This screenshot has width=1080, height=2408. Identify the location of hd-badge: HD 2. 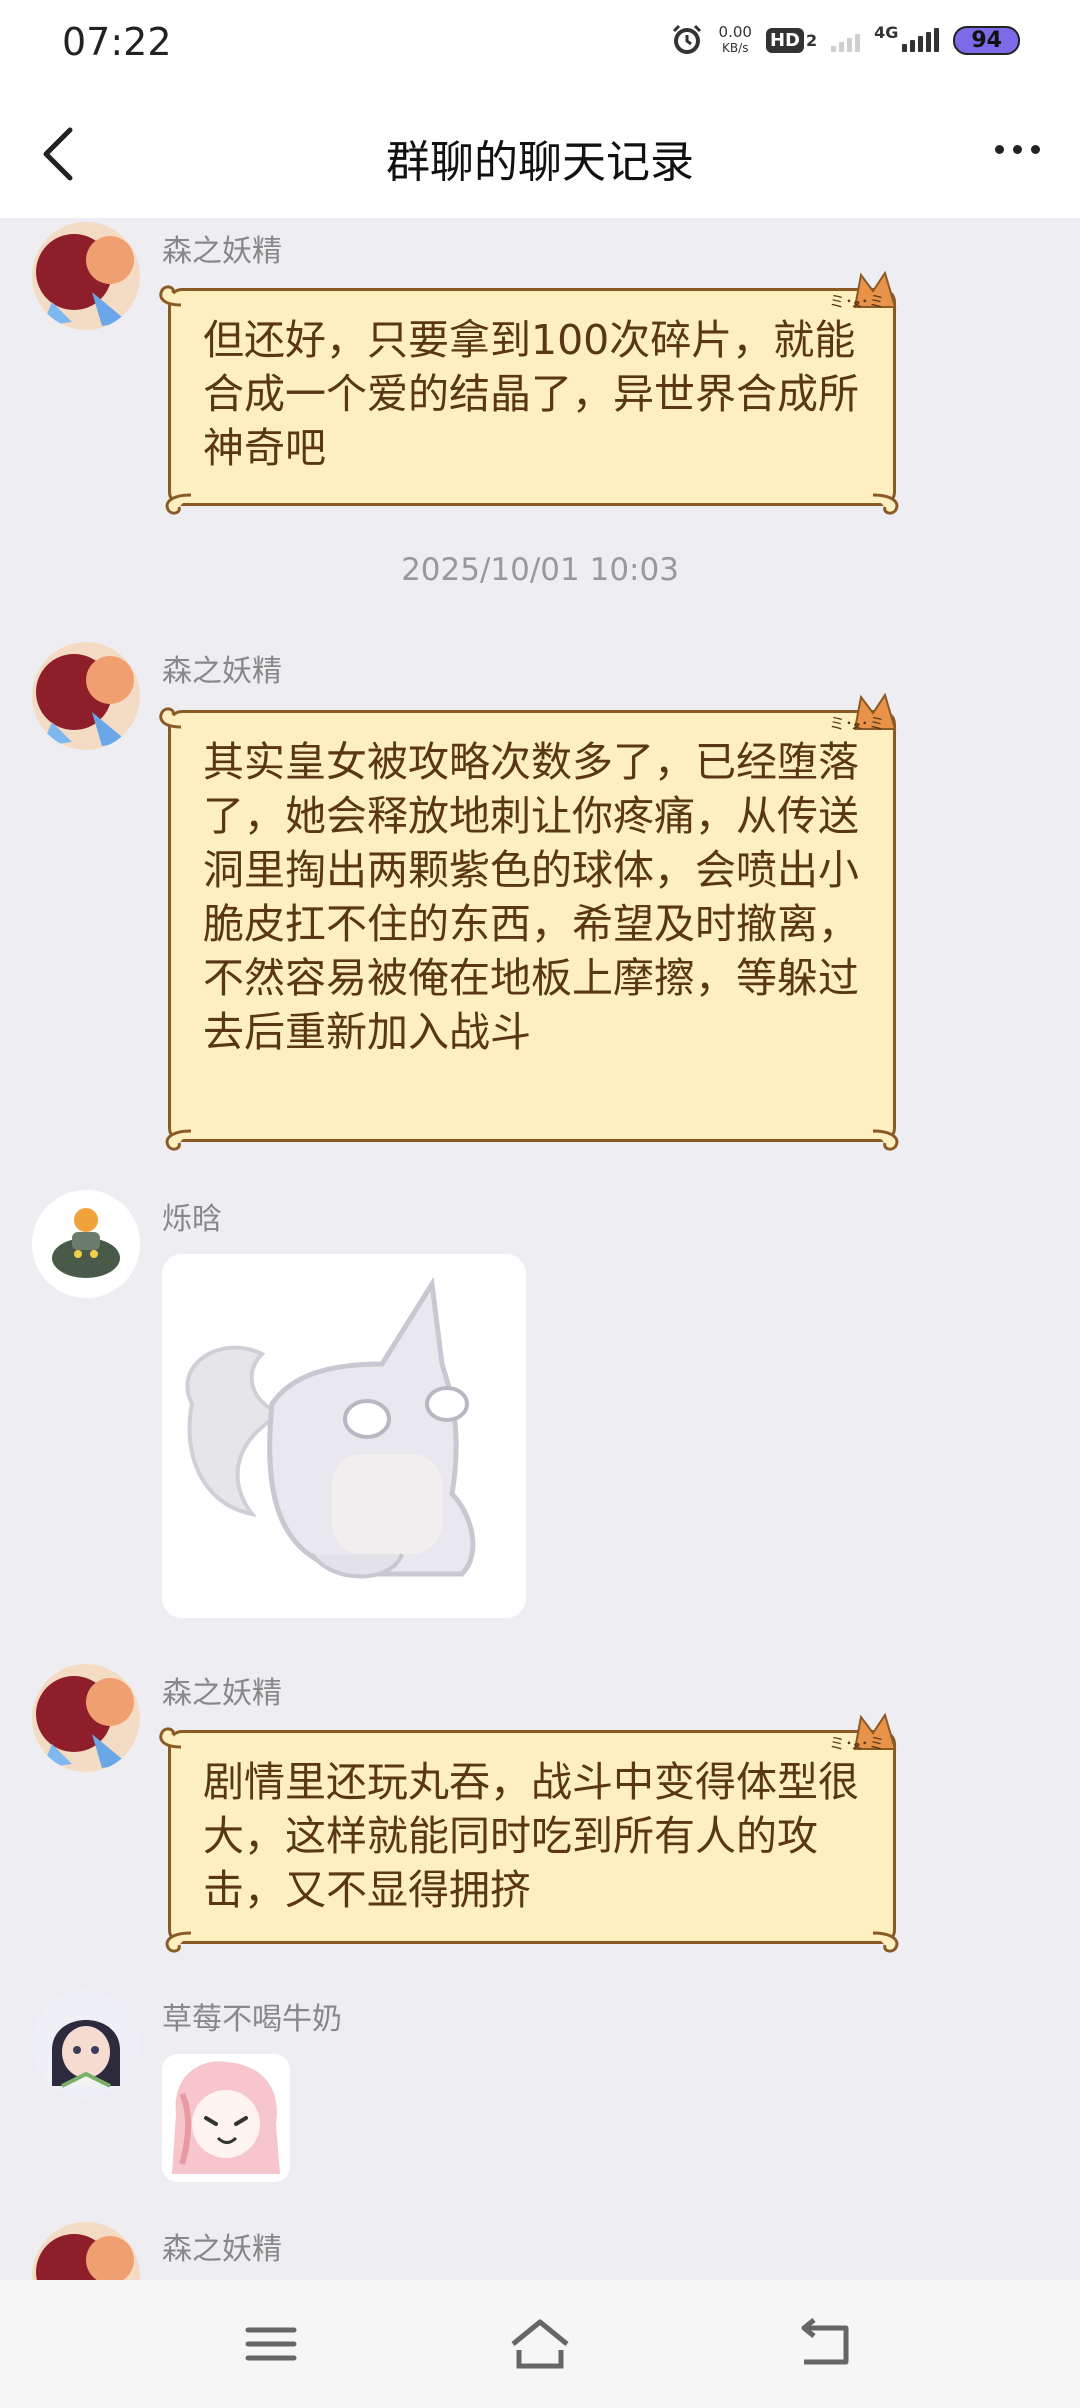
(791, 40).